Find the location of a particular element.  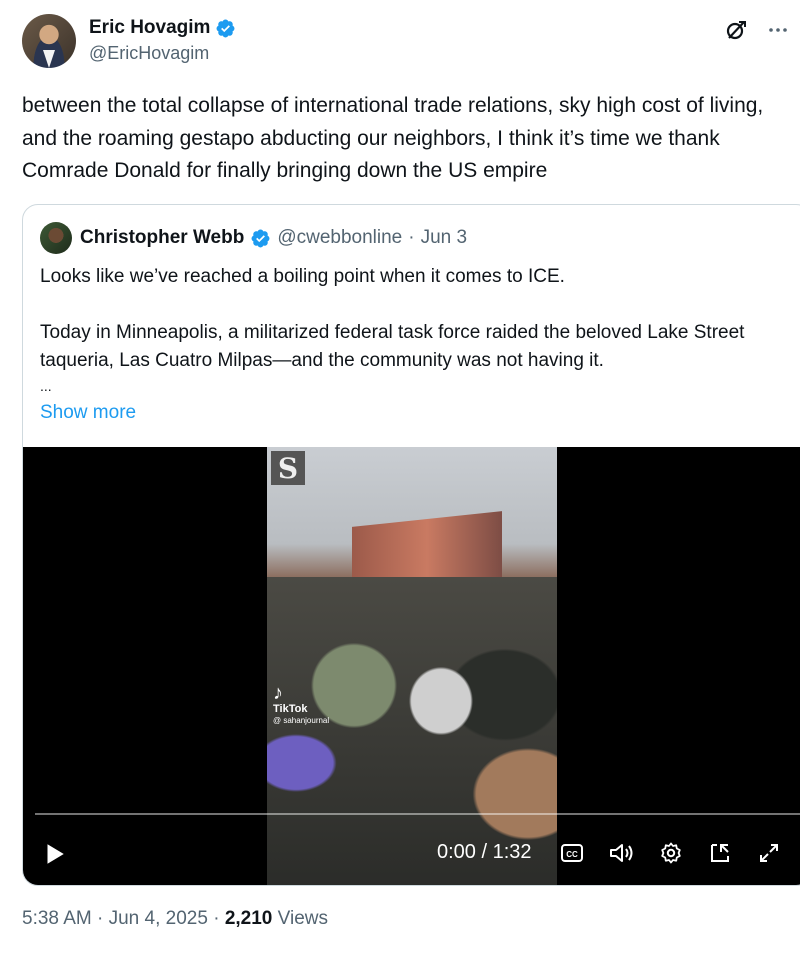

quoted-tweet-header: Christopher Webb @cwebbonline · Jun 3 is located at coordinates (254, 238).